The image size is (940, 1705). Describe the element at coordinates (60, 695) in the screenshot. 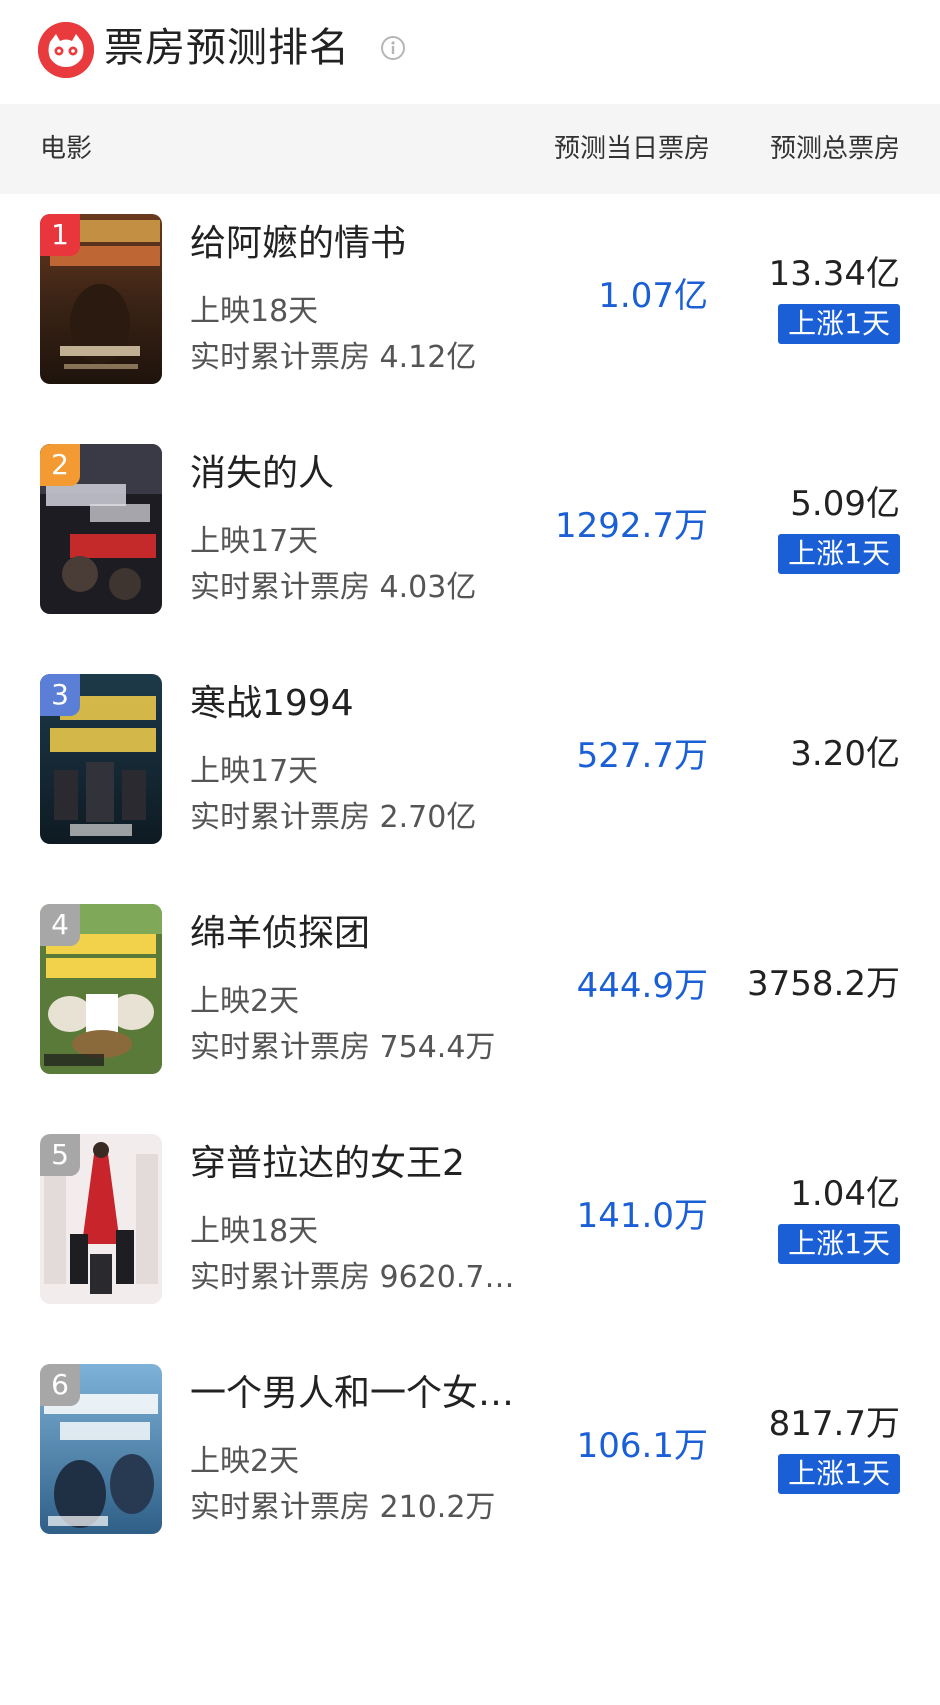

I see `rank-badge: 3` at that location.